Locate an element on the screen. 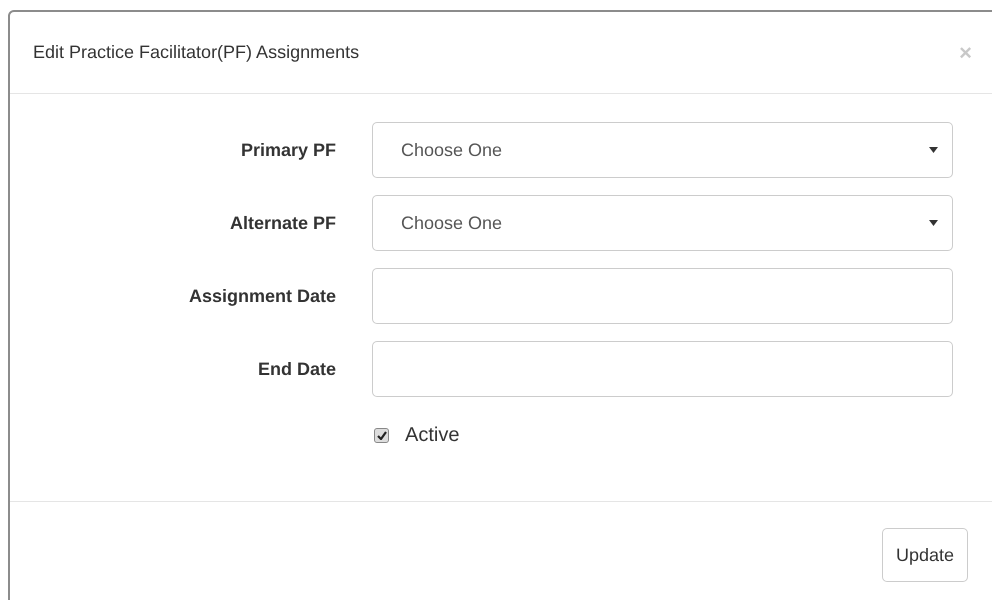  modal-title: Edit Practice Facilitator(PF) Assignments is located at coordinates (196, 52).